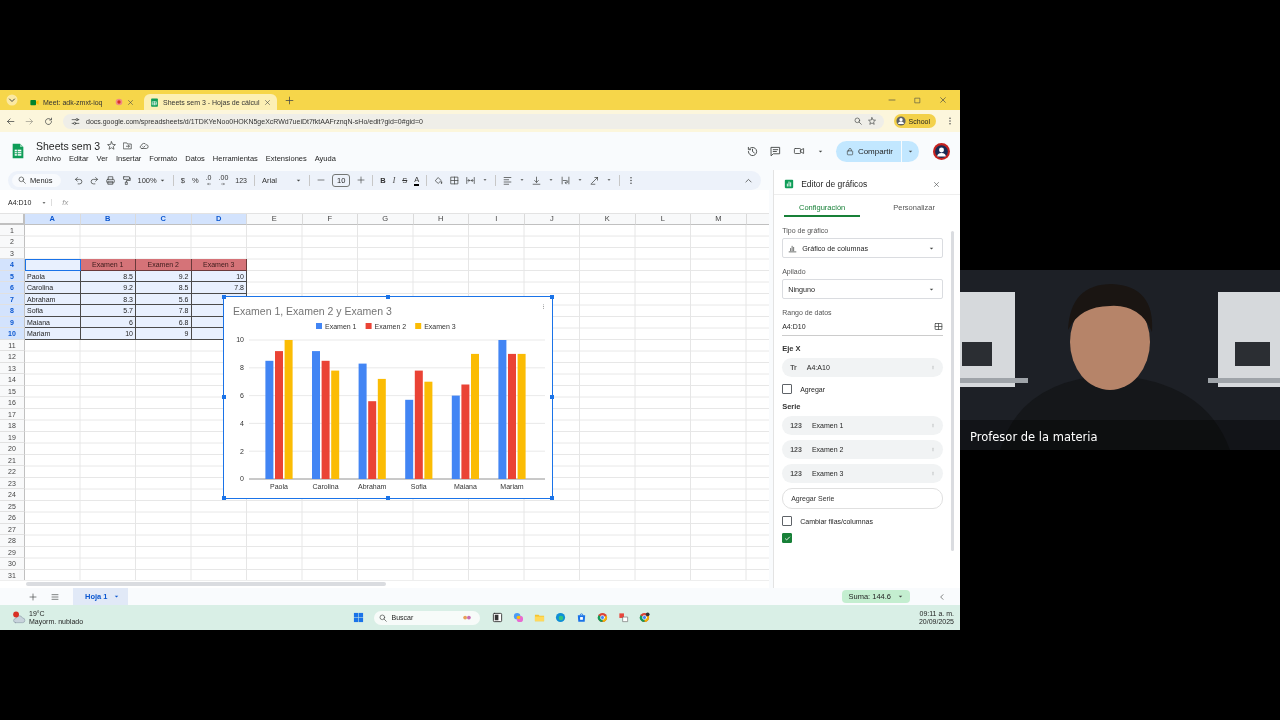 The width and height of the screenshot is (1280, 720). What do you see at coordinates (48, 121) in the screenshot?
I see `reload-icon` at bounding box center [48, 121].